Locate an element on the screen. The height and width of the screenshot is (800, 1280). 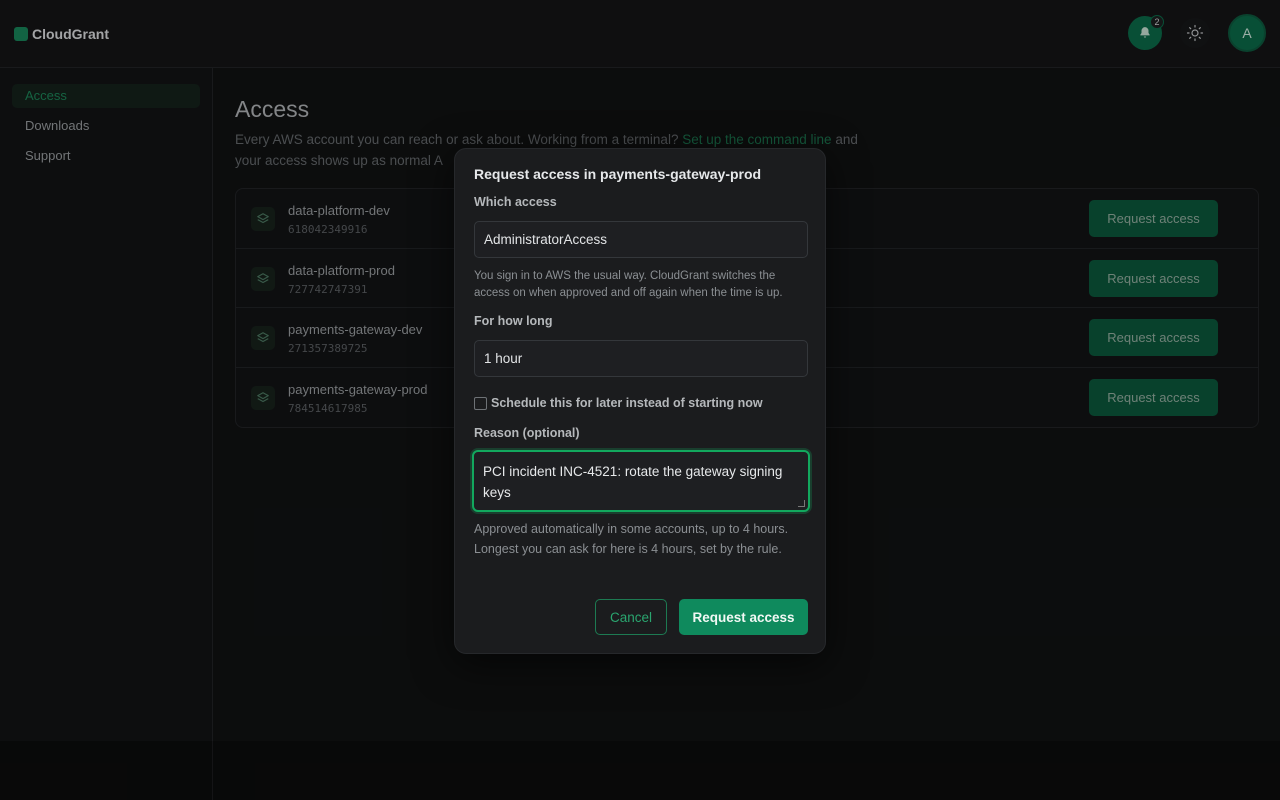
reason-label: Reason (optional) is located at coordinates (527, 433).